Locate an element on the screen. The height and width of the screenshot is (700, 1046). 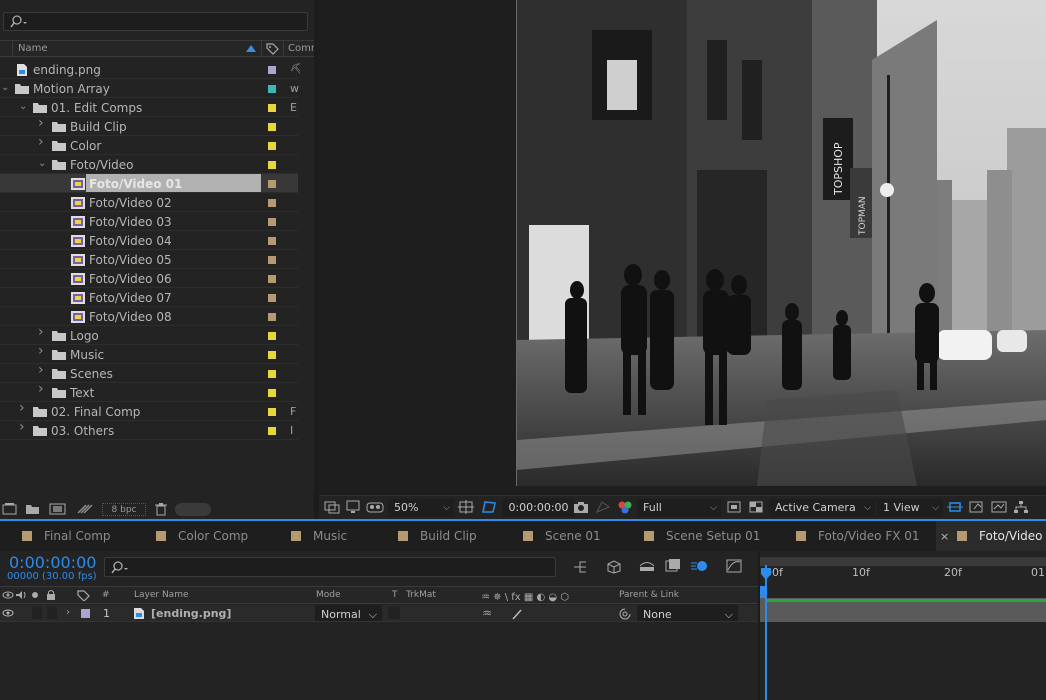
layer-name: [ending.png] is located at coordinates (191, 613).